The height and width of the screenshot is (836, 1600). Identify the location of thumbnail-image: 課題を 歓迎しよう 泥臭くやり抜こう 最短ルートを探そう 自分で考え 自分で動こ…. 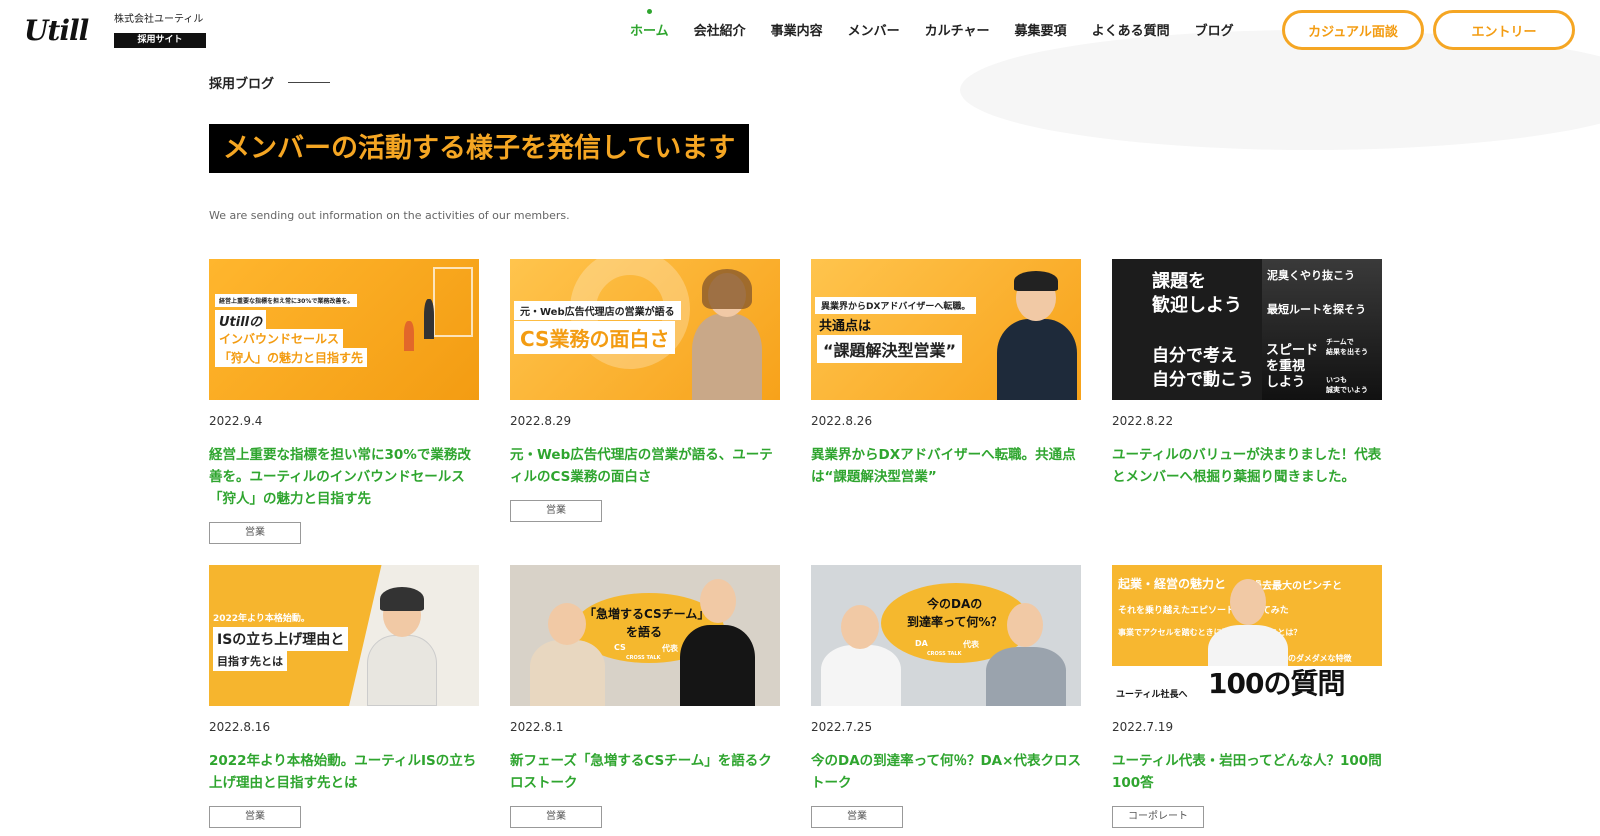
(1247, 329).